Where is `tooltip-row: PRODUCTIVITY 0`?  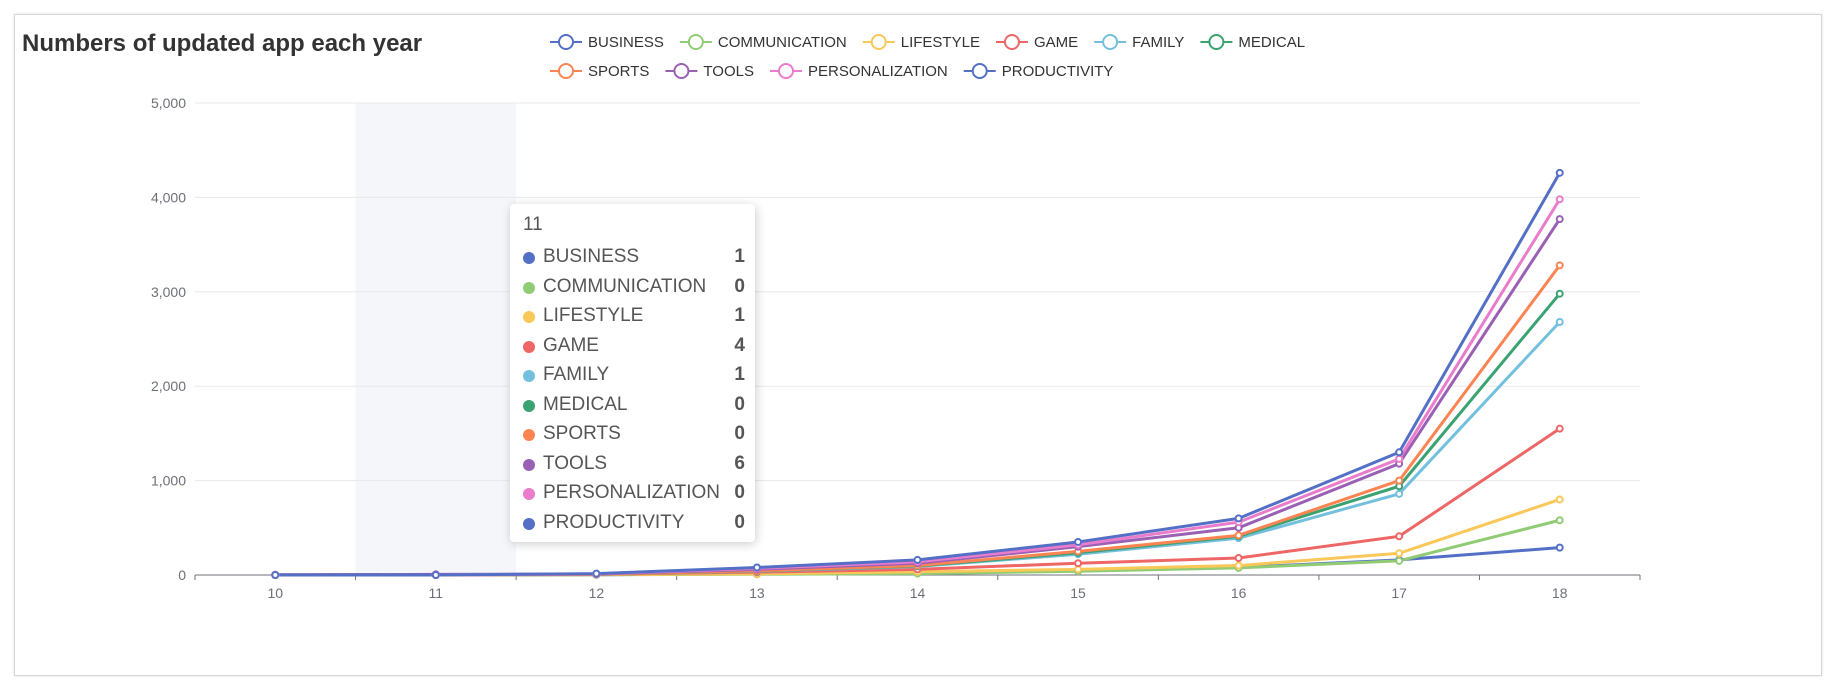 tooltip-row: PRODUCTIVITY 0 is located at coordinates (634, 524).